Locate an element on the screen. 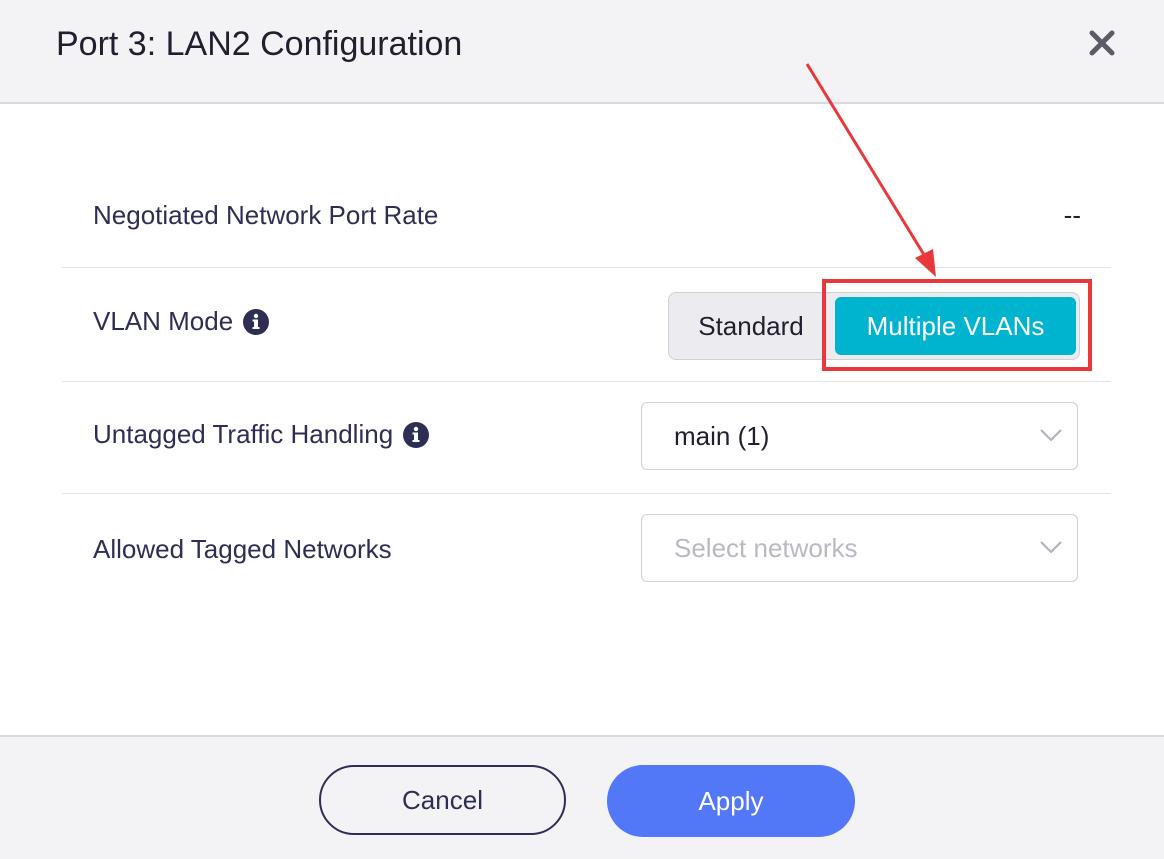 Image resolution: width=1164 pixels, height=859 pixels. untagged-label-wrap: Untagged Traffic Handling is located at coordinates (261, 434).